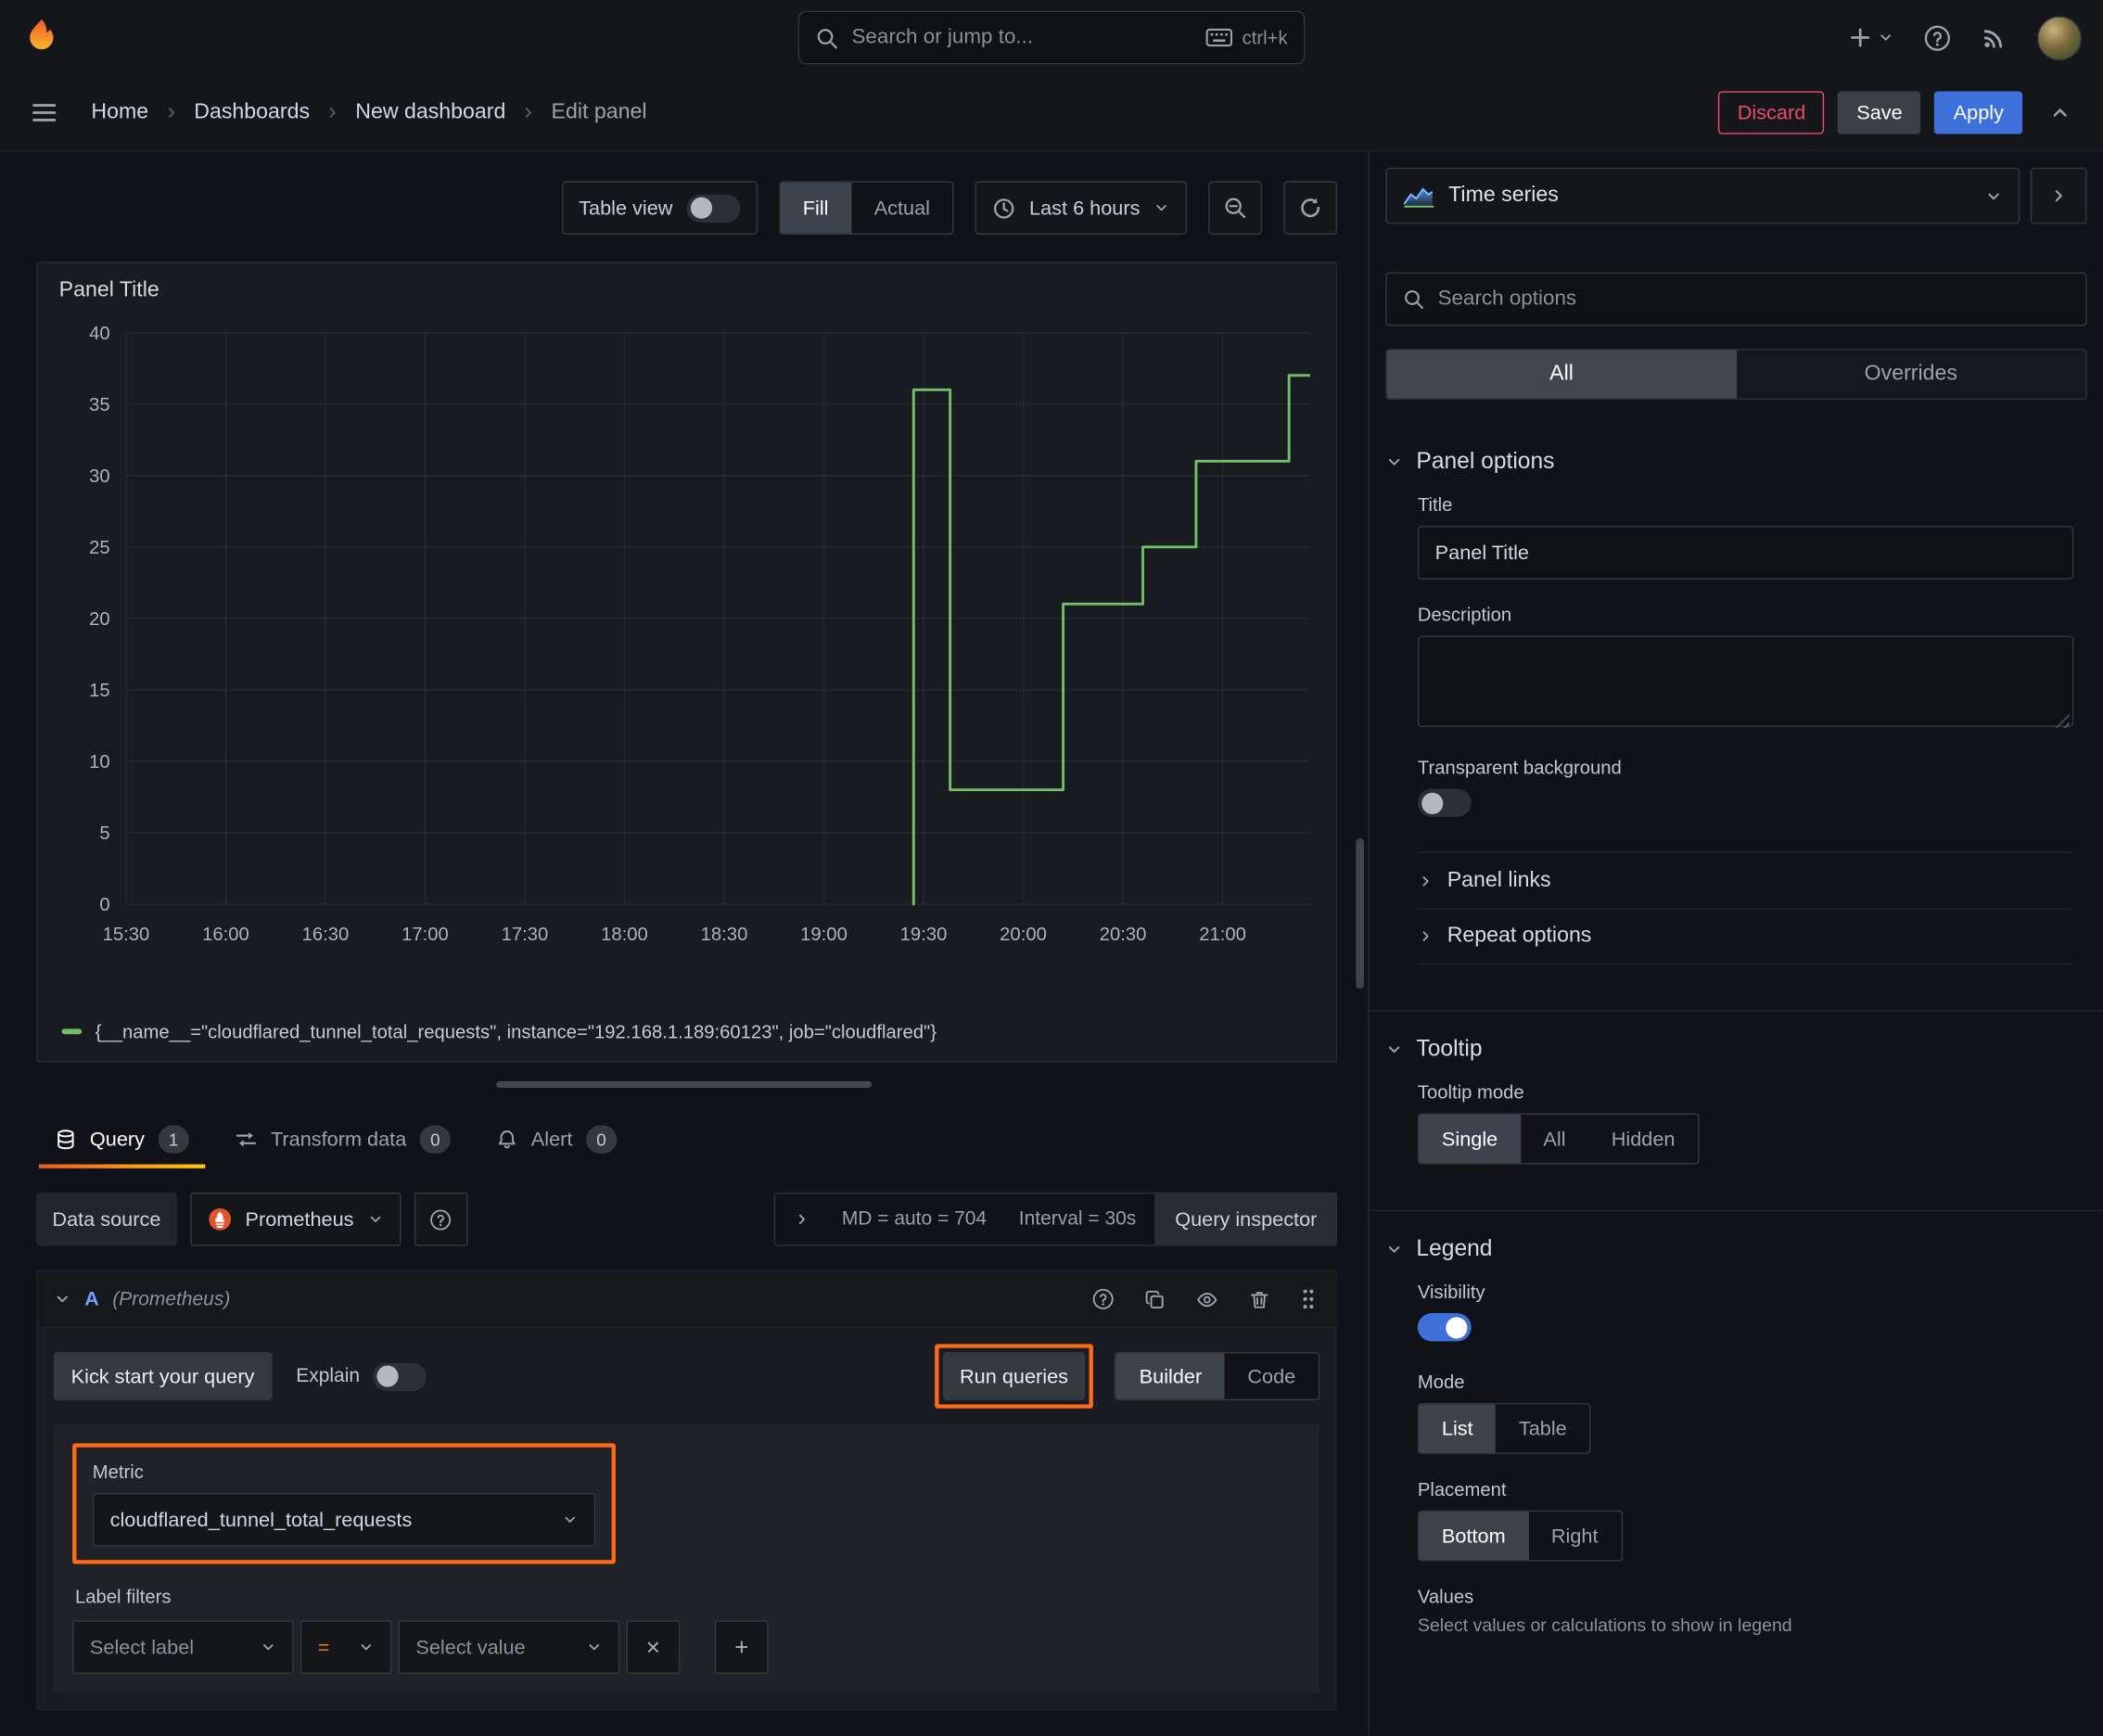 Image resolution: width=2103 pixels, height=1736 pixels. What do you see at coordinates (1081, 208) in the screenshot?
I see `time-range-picker: Last 6 hours` at bounding box center [1081, 208].